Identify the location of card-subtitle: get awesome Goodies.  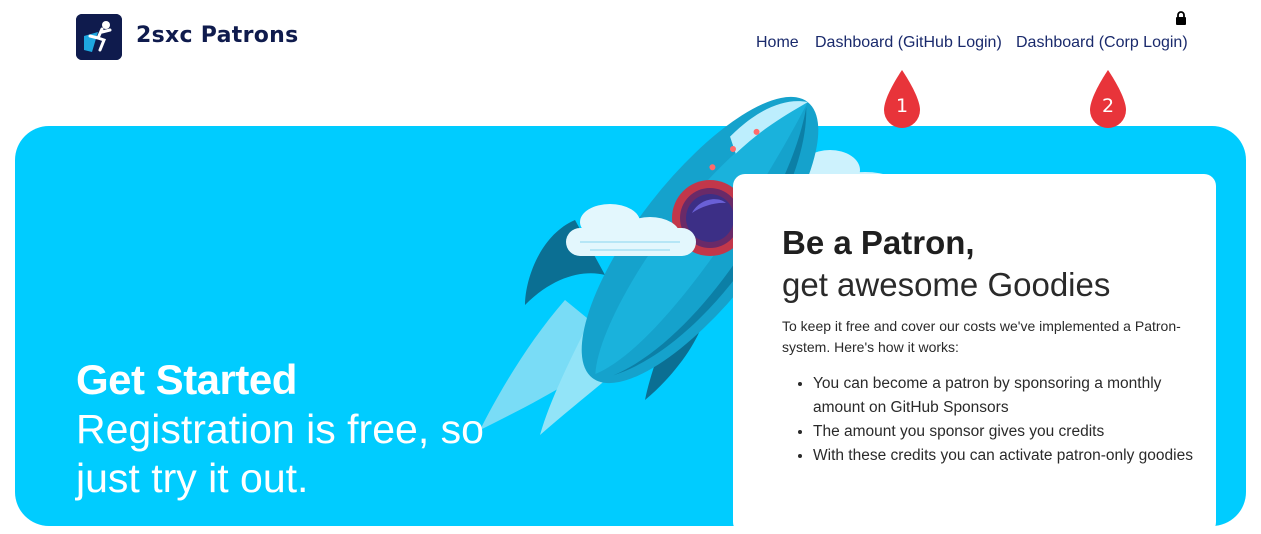
(946, 284).